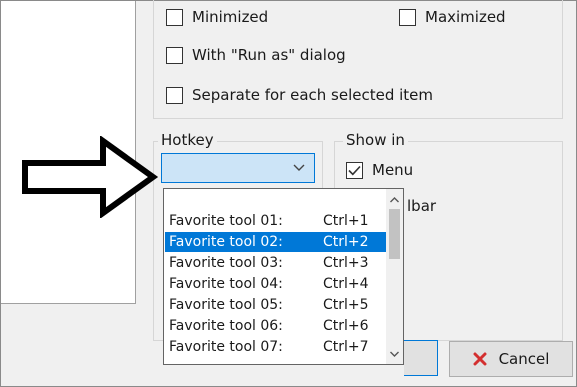 Image resolution: width=577 pixels, height=387 pixels. I want to click on minimized-checkbox, so click(174, 17).